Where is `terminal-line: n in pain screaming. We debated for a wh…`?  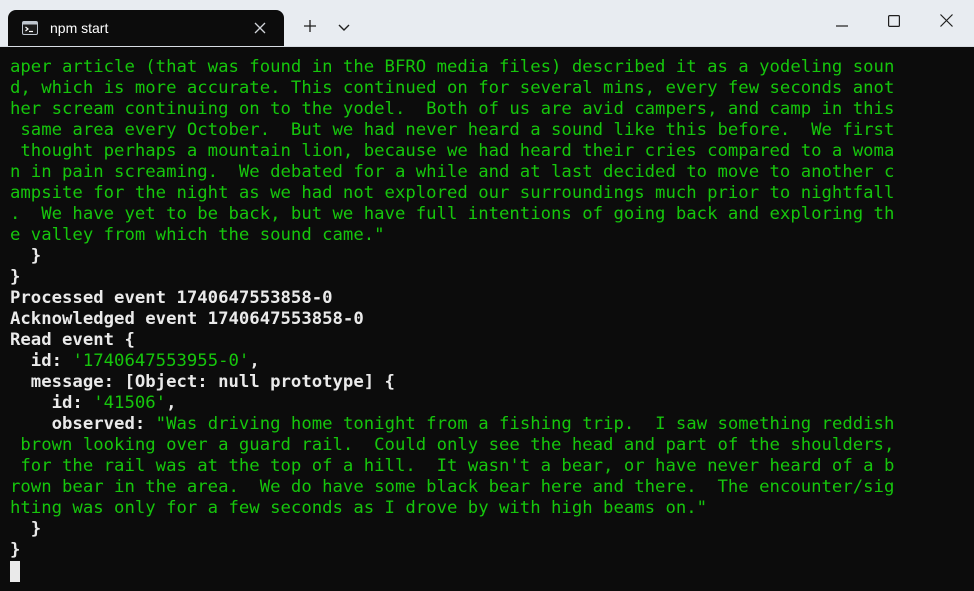 terminal-line: n in pain screaming. We debated for a wh… is located at coordinates (485, 172).